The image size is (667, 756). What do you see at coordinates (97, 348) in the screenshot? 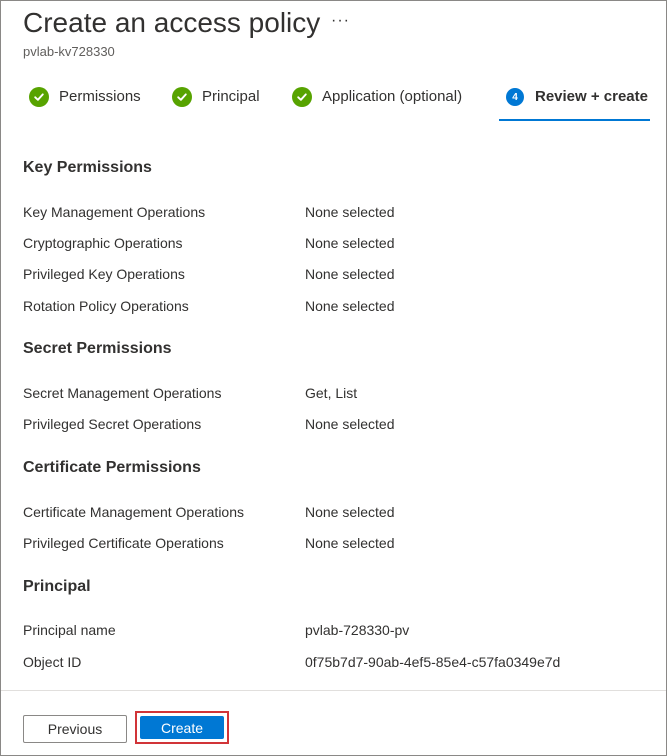
I see `section-title-secret-permissions: Secret Permissions` at bounding box center [97, 348].